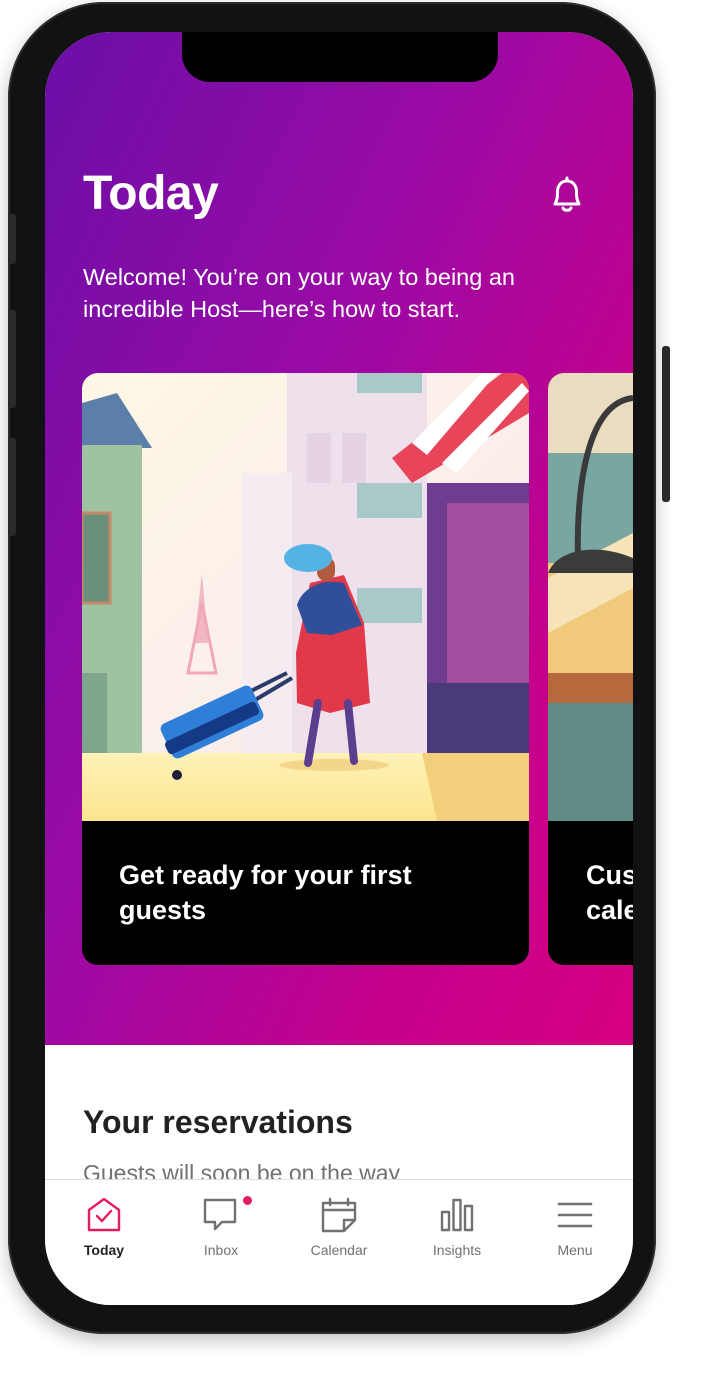 Image resolution: width=720 pixels, height=1391 pixels. What do you see at coordinates (247, 1200) in the screenshot?
I see `notification-dot` at bounding box center [247, 1200].